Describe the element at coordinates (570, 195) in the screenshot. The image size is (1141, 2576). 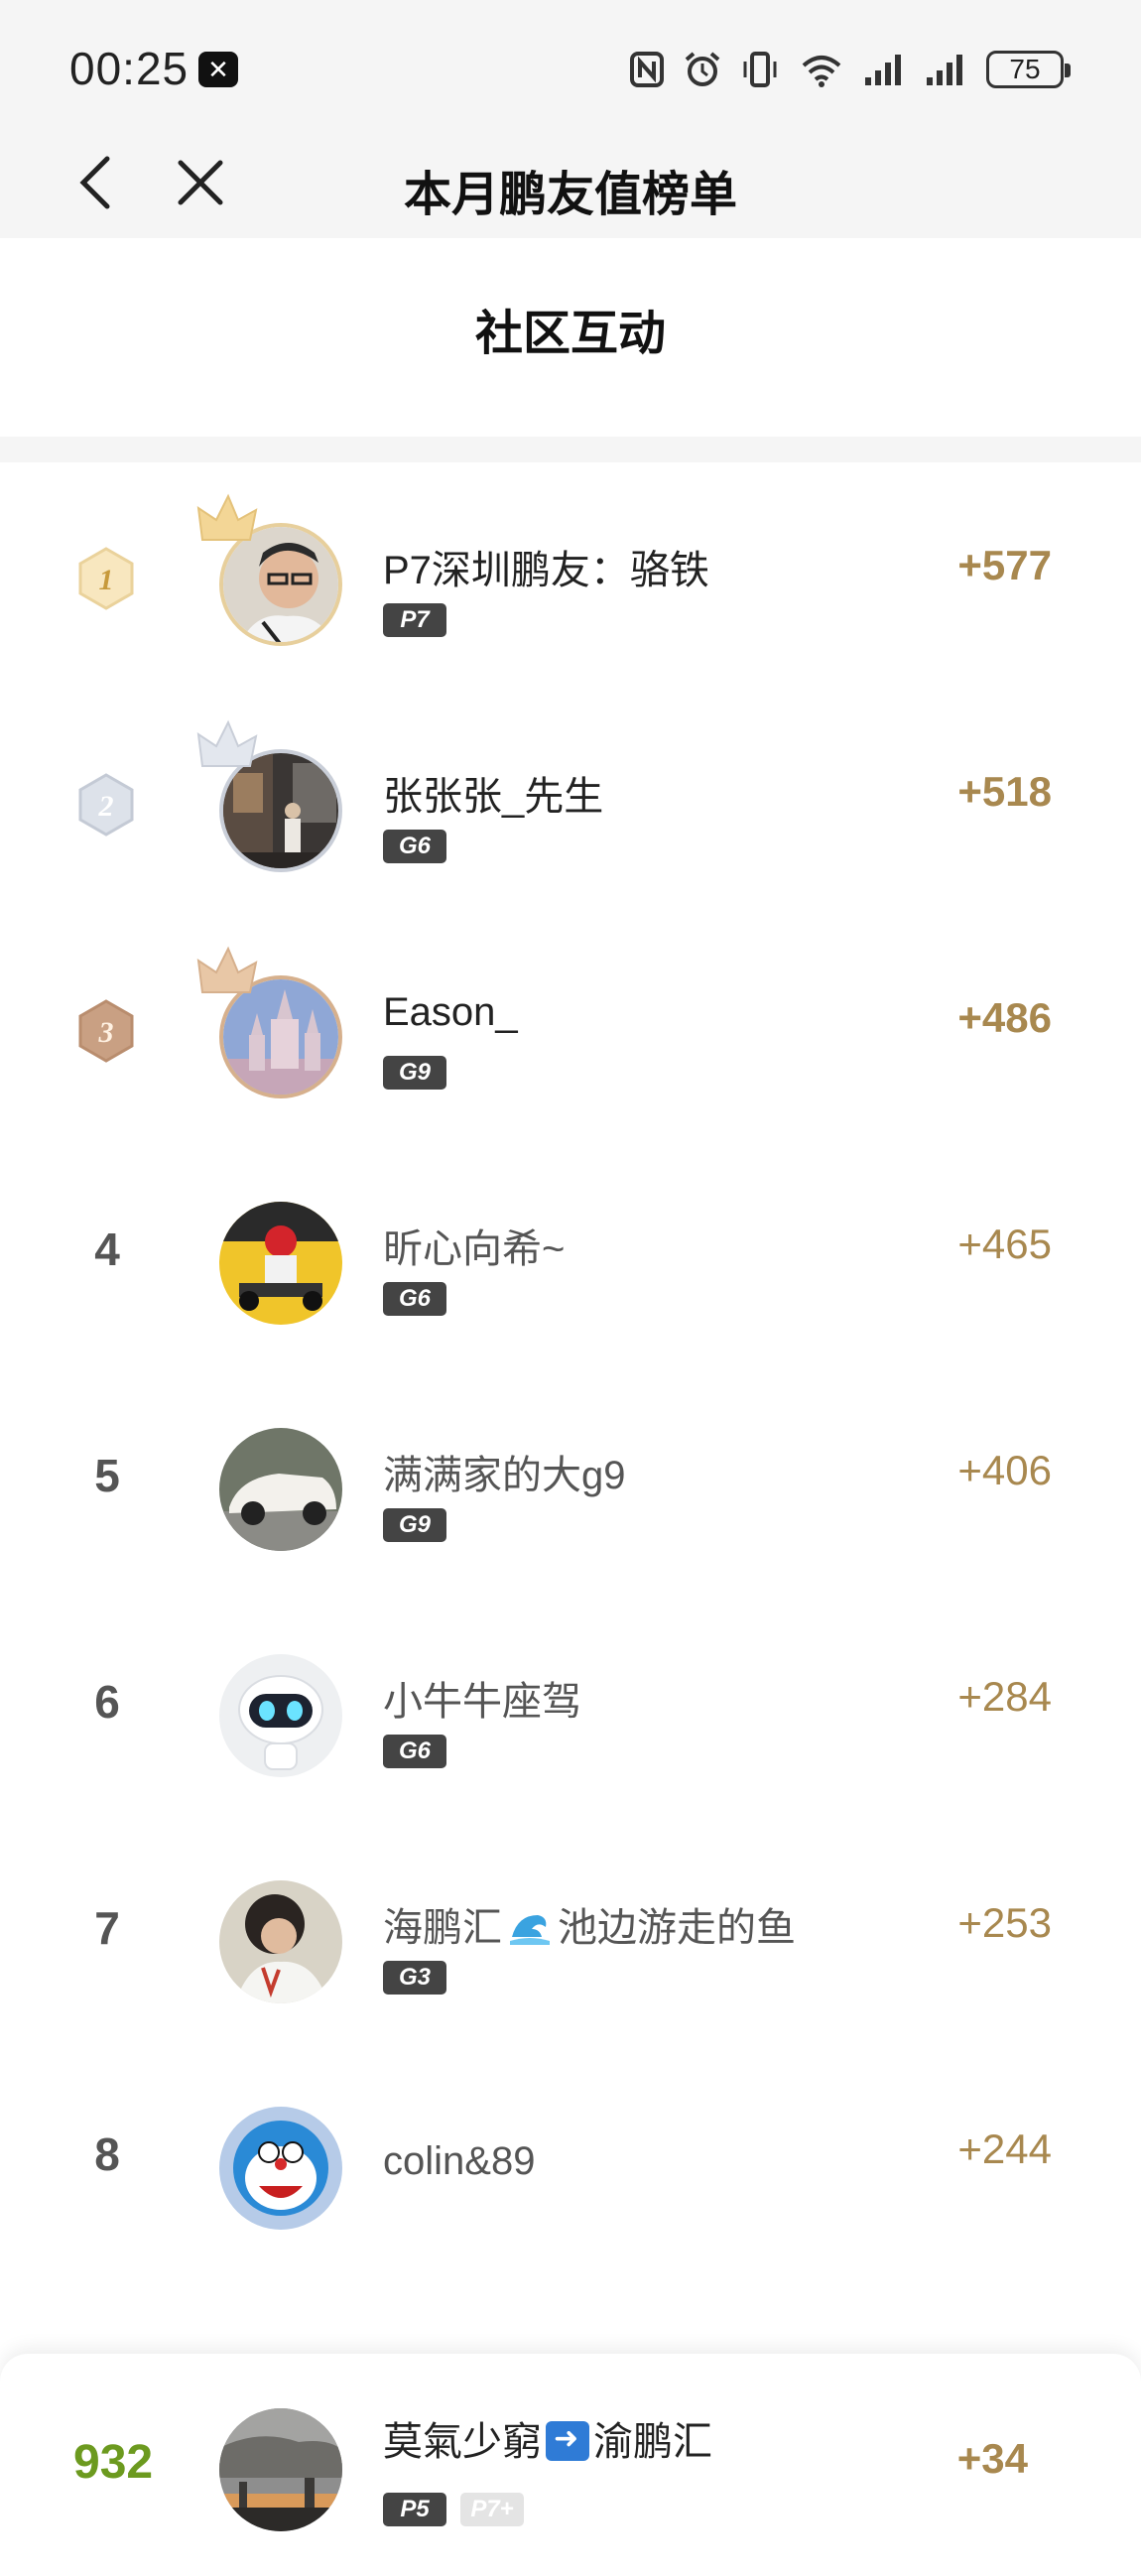
I see `page-title: 本月鹏友值榜单` at that location.